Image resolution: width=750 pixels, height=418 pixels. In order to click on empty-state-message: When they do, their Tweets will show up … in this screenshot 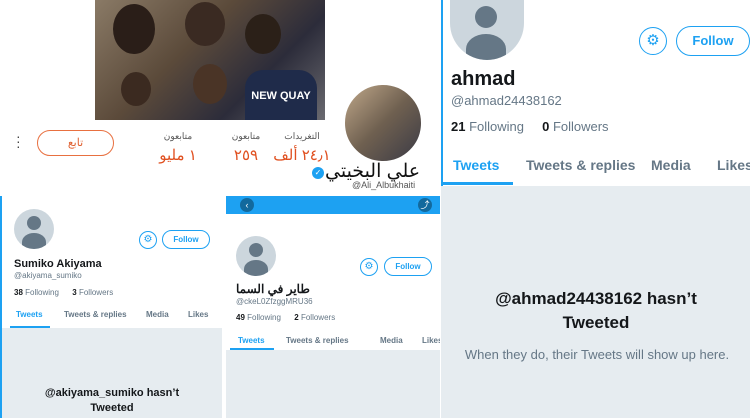, I will do `click(597, 354)`.